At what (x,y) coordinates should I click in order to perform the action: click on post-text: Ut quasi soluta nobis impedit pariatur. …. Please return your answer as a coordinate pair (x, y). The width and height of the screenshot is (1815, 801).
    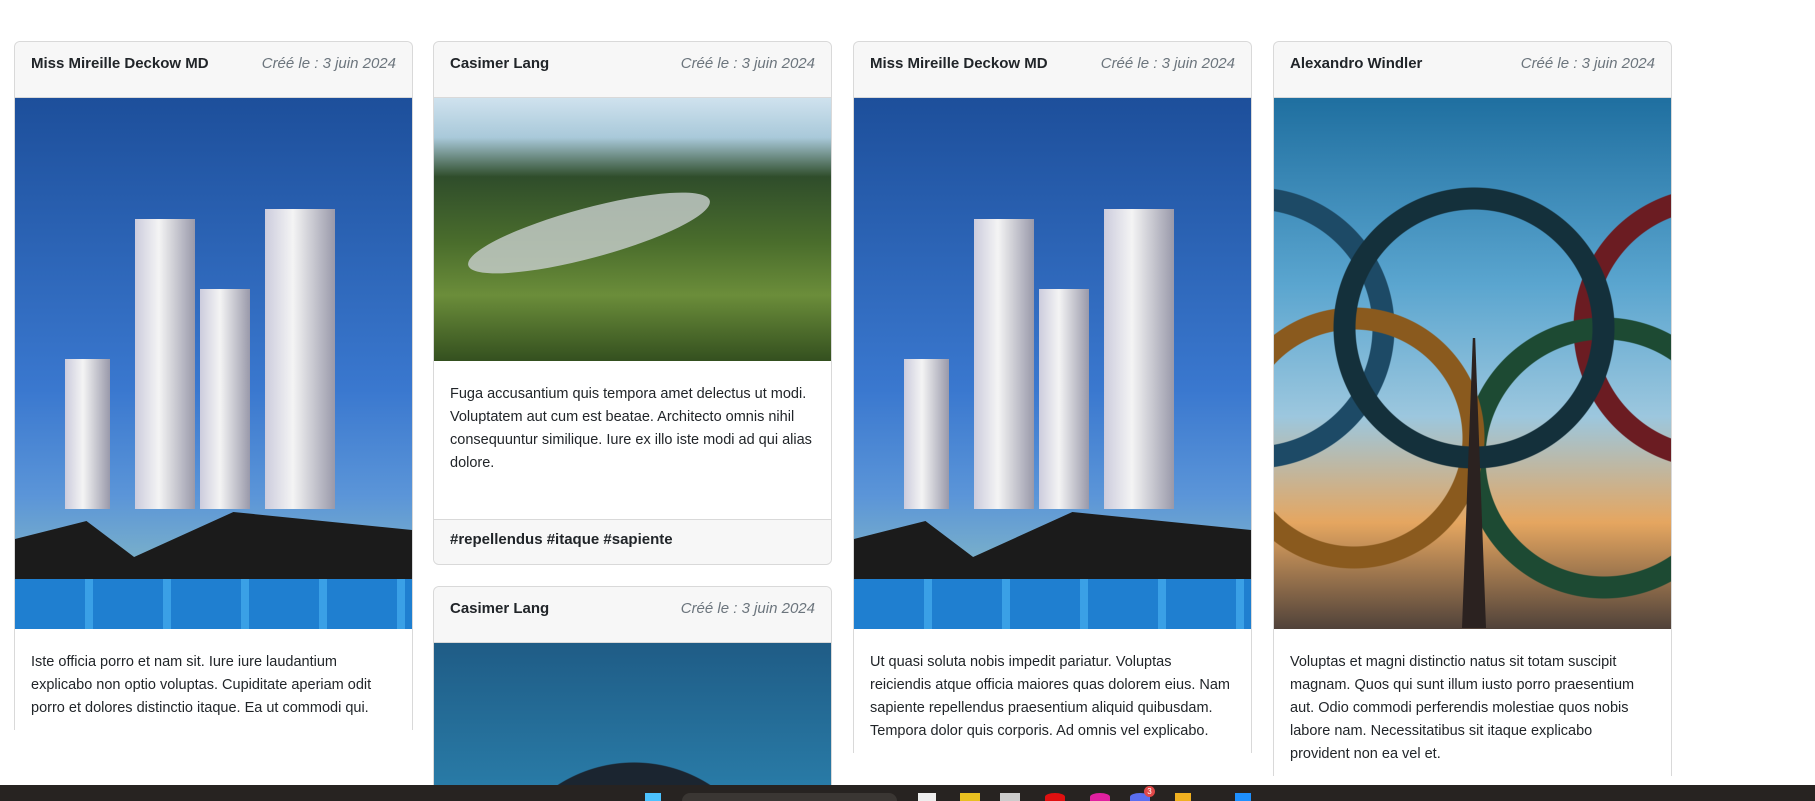
    Looking at the image, I should click on (1050, 696).